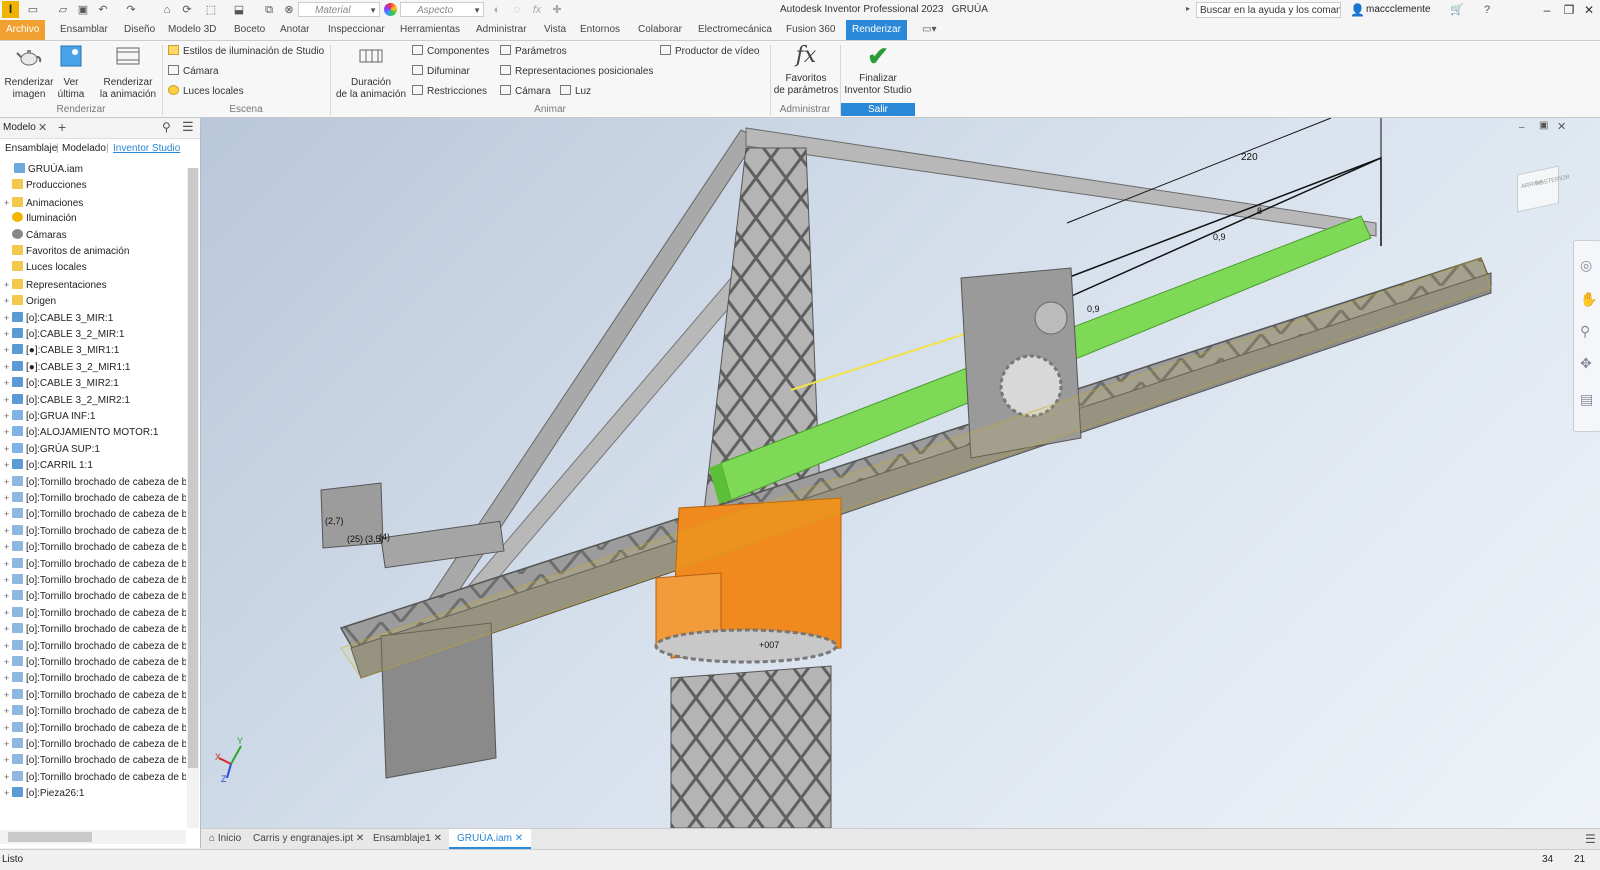  Describe the element at coordinates (33, 10) in the screenshot. I see `new-file-icon: ▭` at that location.